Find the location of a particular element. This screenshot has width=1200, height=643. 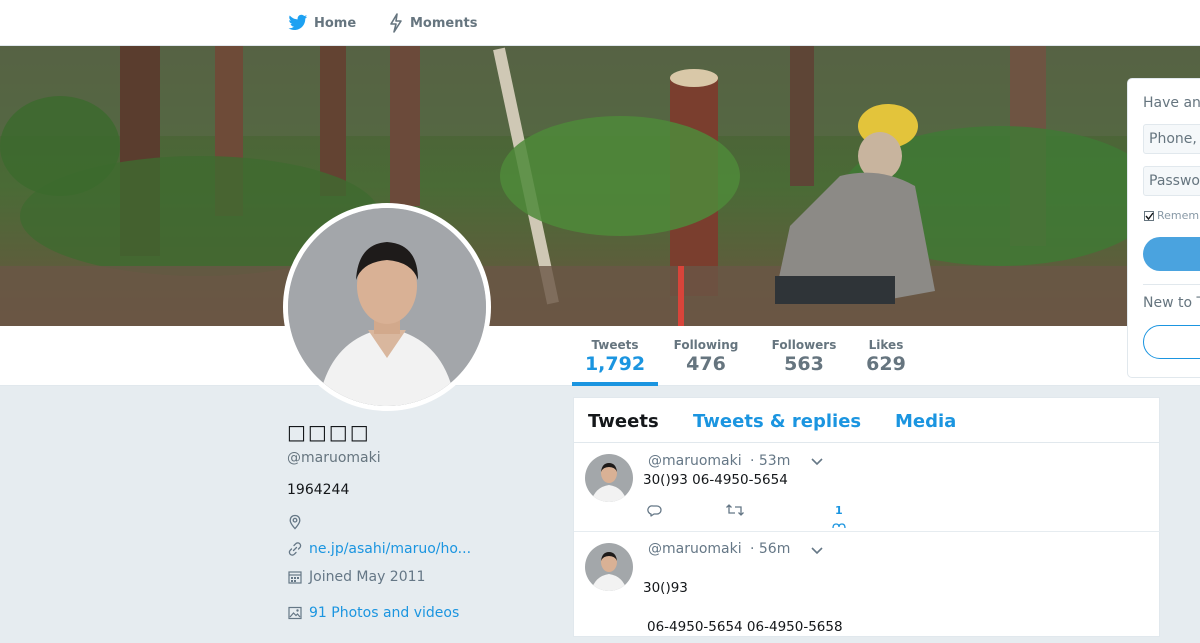

stat-followers-value: 563 is located at coordinates (804, 364).